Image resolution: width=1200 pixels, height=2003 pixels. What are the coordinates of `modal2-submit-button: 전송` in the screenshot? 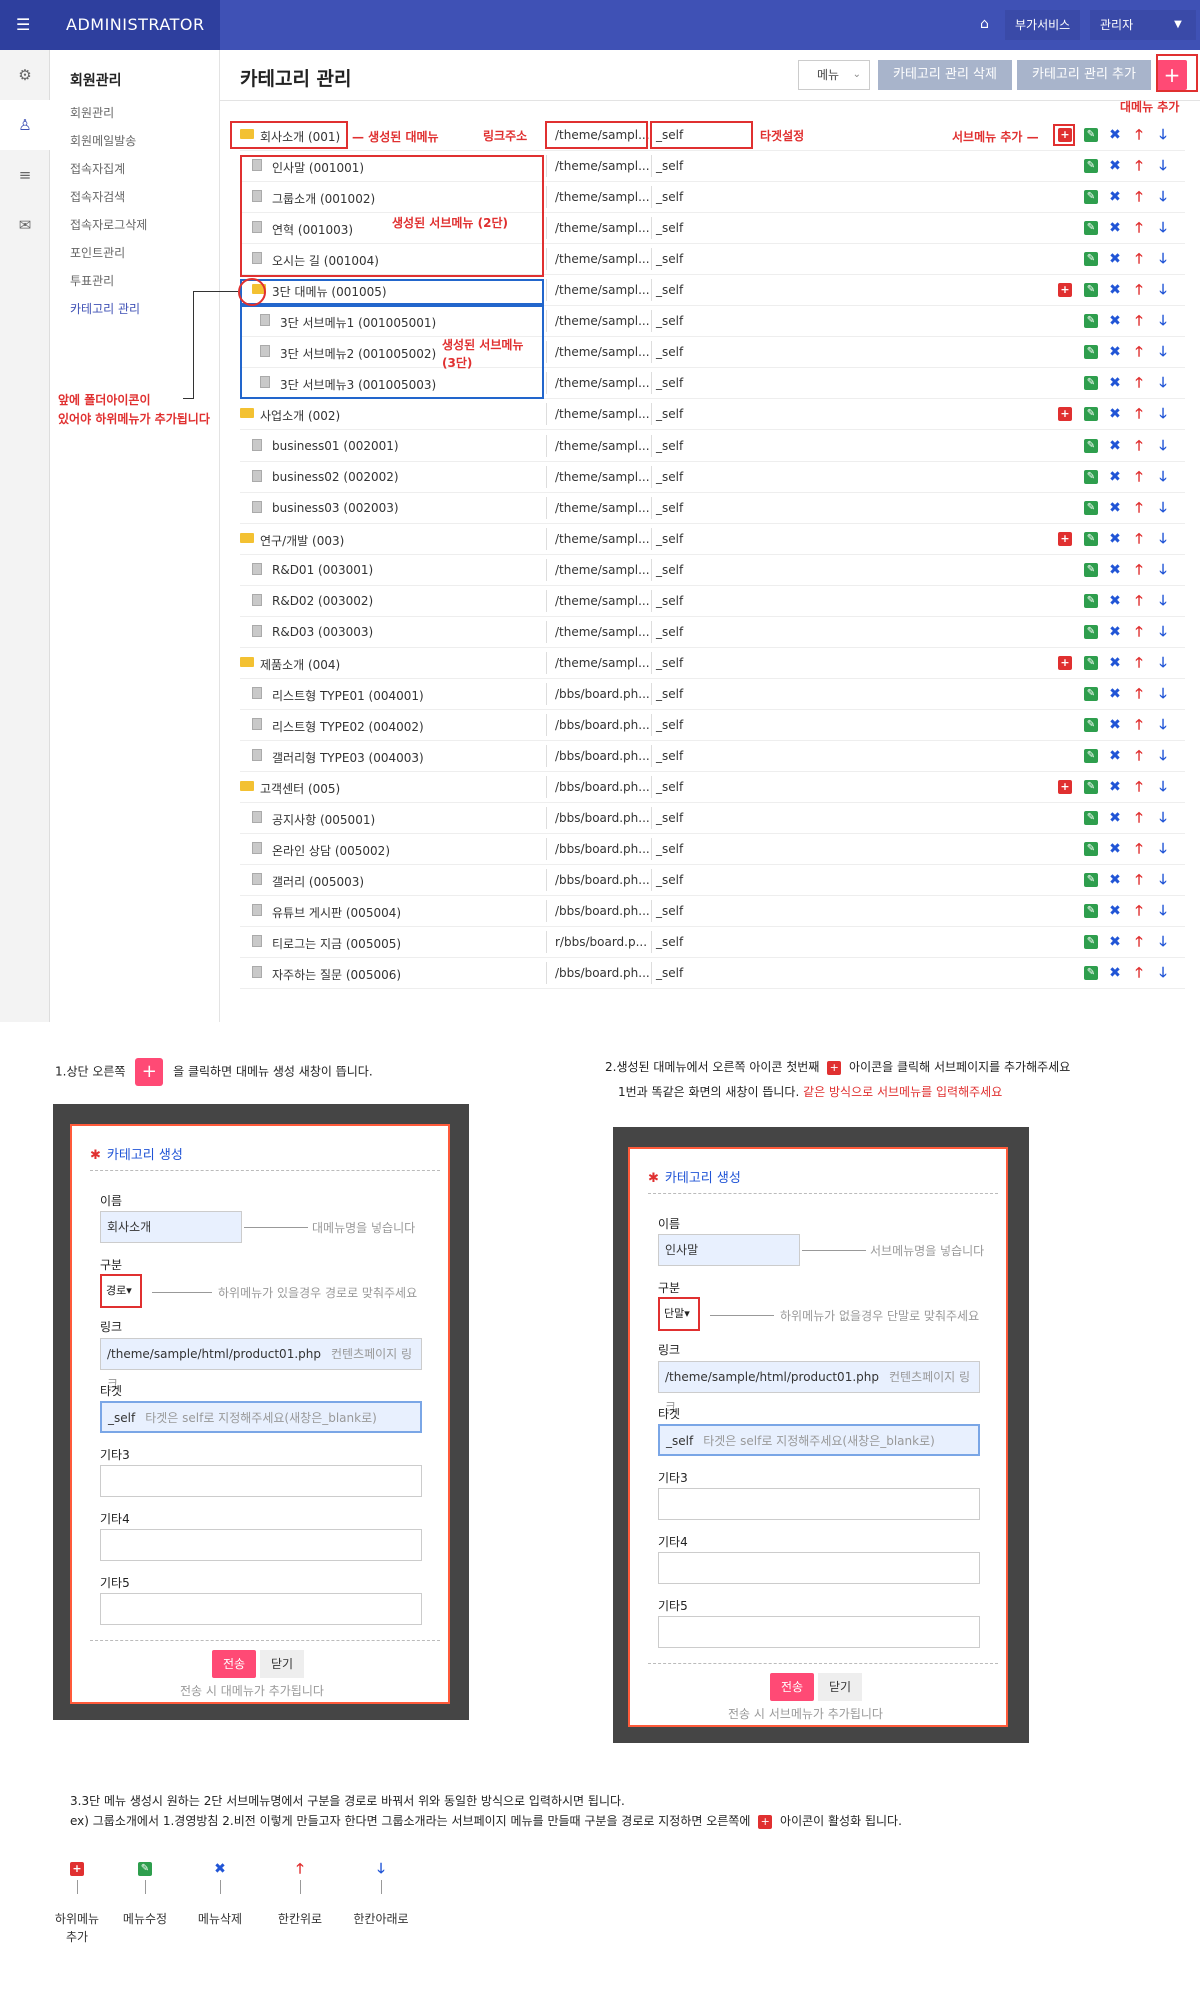 It's located at (792, 1687).